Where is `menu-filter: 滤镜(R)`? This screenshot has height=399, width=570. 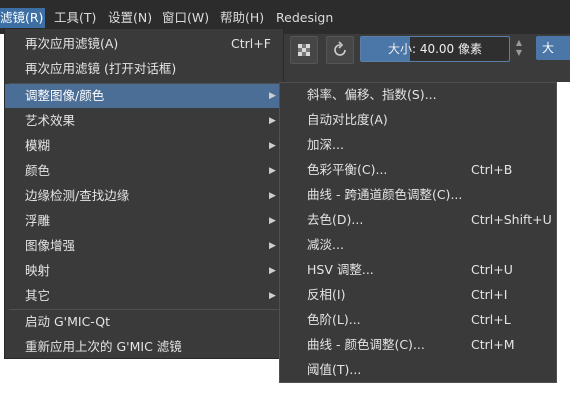 menu-filter: 滤镜(R) is located at coordinates (23, 18).